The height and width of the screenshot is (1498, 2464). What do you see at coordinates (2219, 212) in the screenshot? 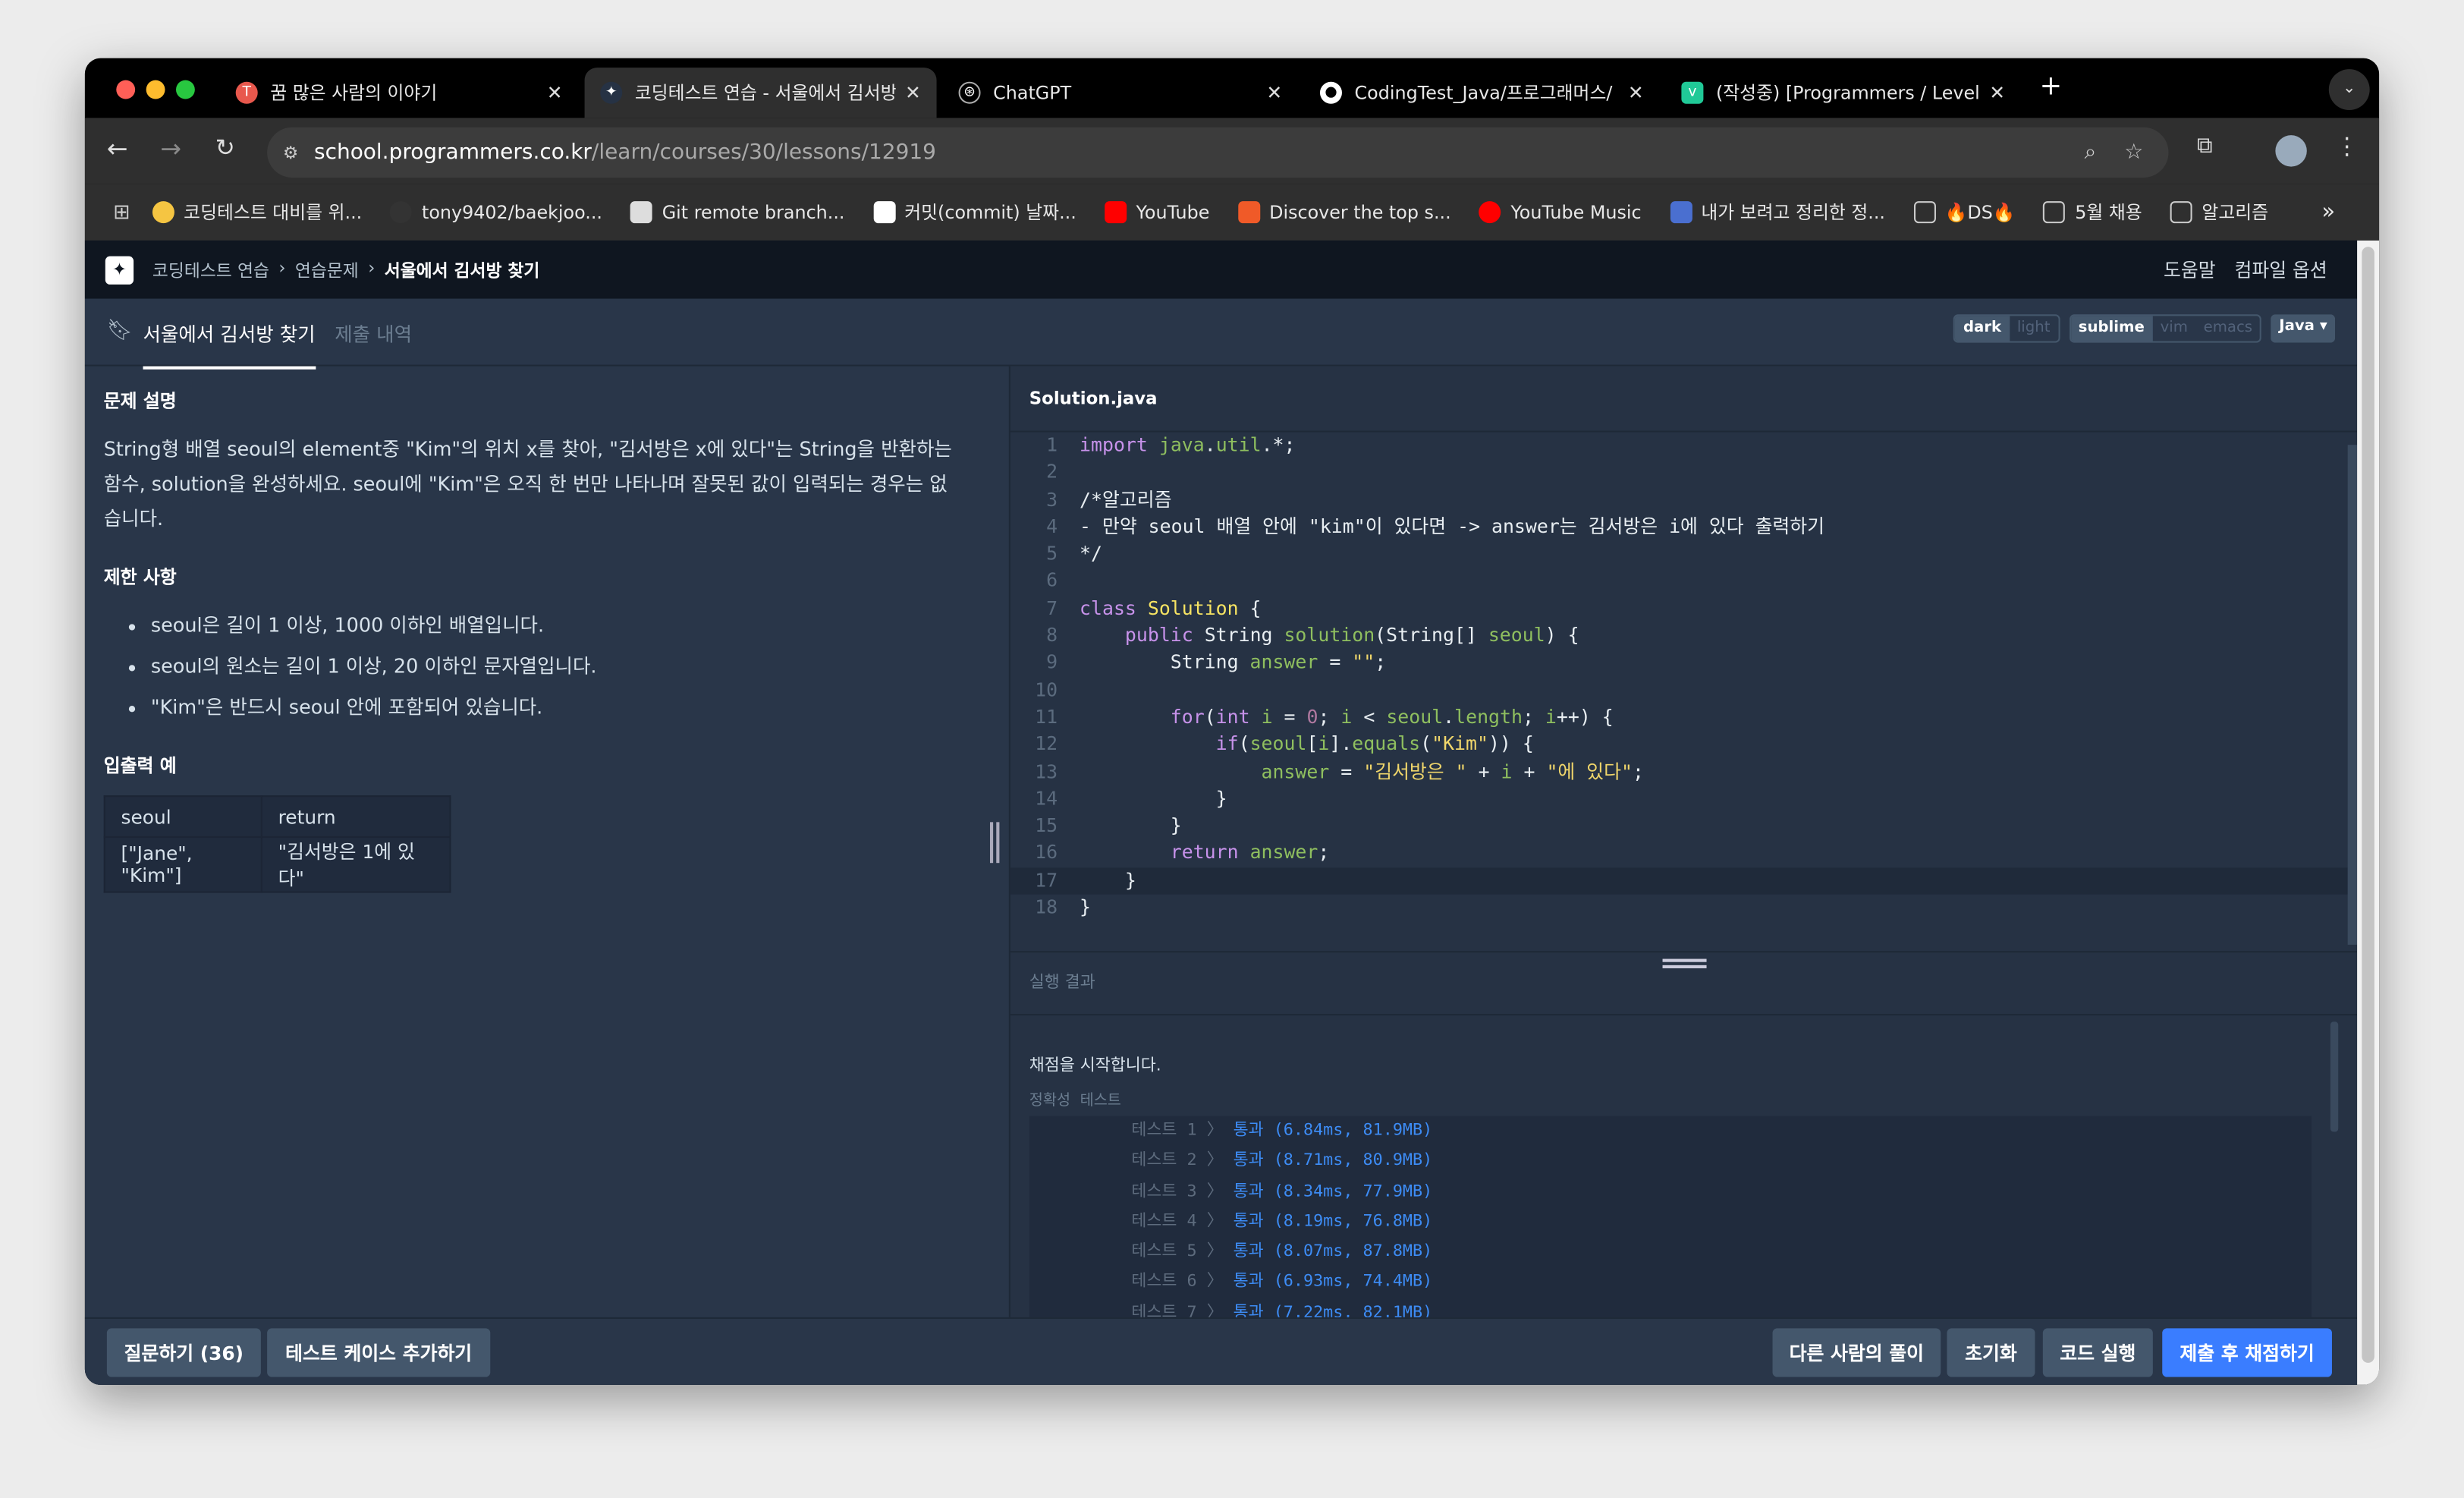
I see `bookmark-folder: 알고리즘` at bounding box center [2219, 212].